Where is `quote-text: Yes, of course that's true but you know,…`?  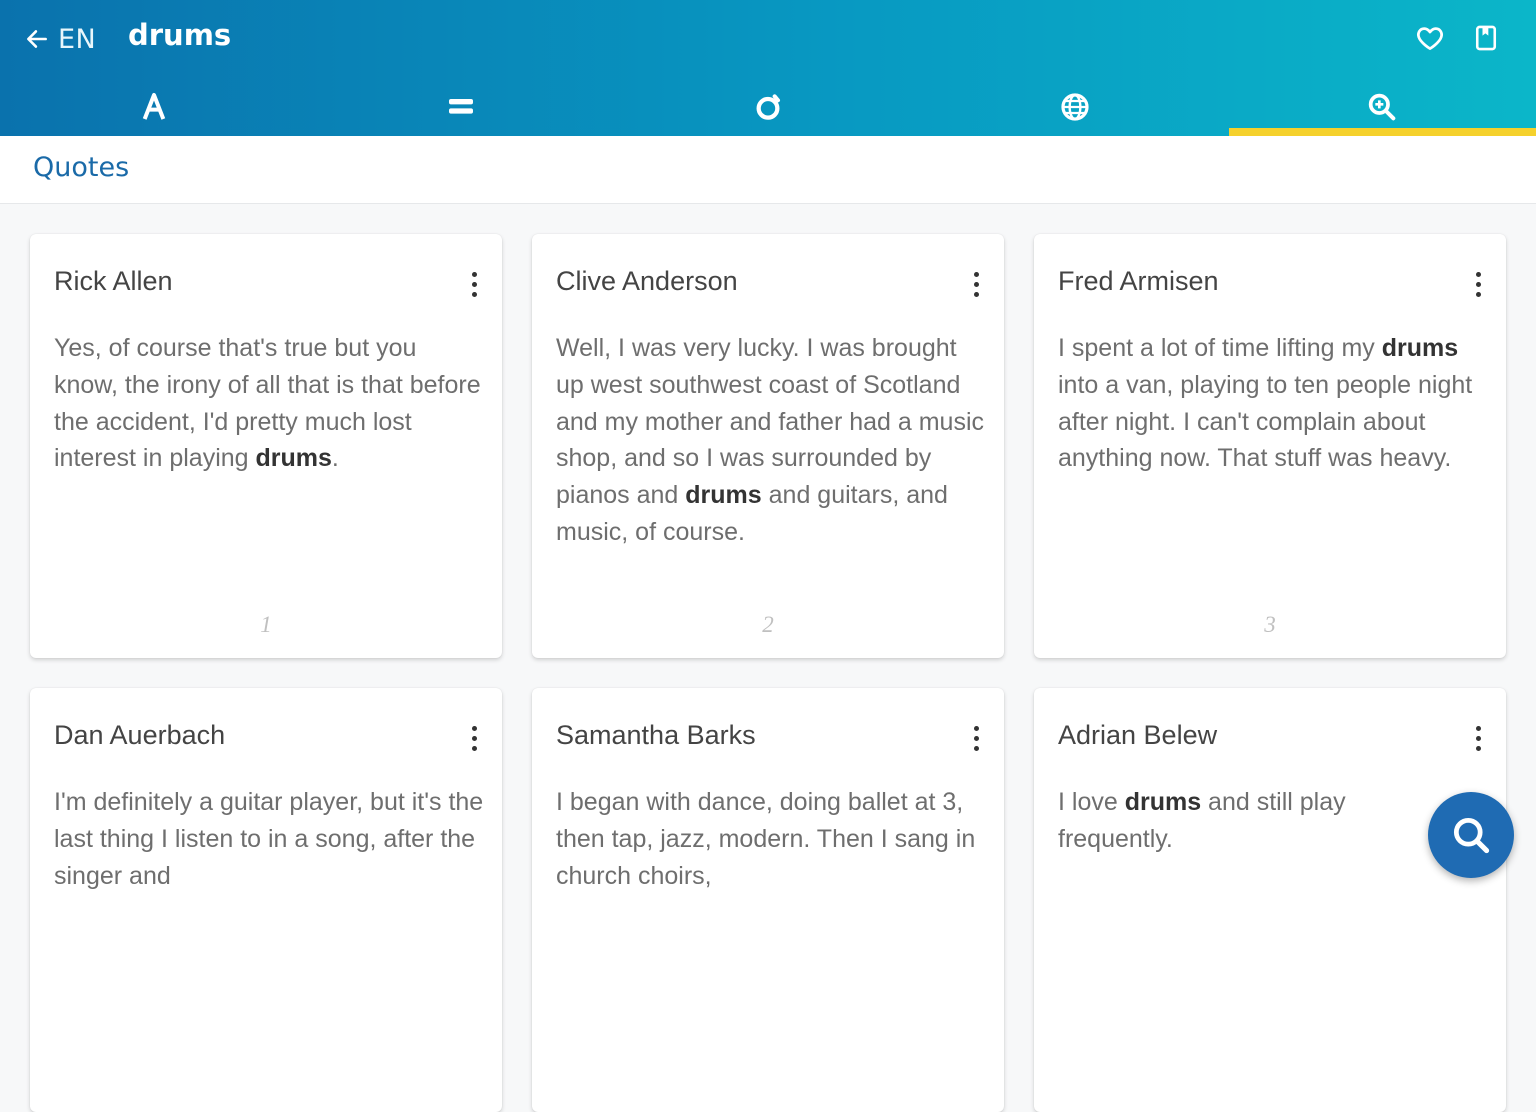 quote-text: Yes, of course that's true but you know,… is located at coordinates (267, 403).